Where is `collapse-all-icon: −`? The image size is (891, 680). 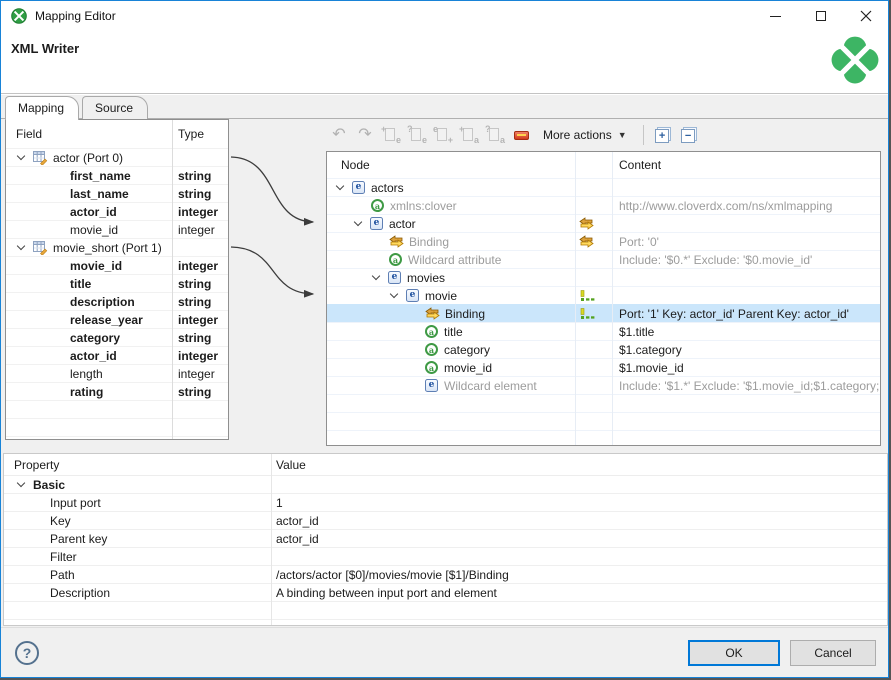 collapse-all-icon: − is located at coordinates (688, 136).